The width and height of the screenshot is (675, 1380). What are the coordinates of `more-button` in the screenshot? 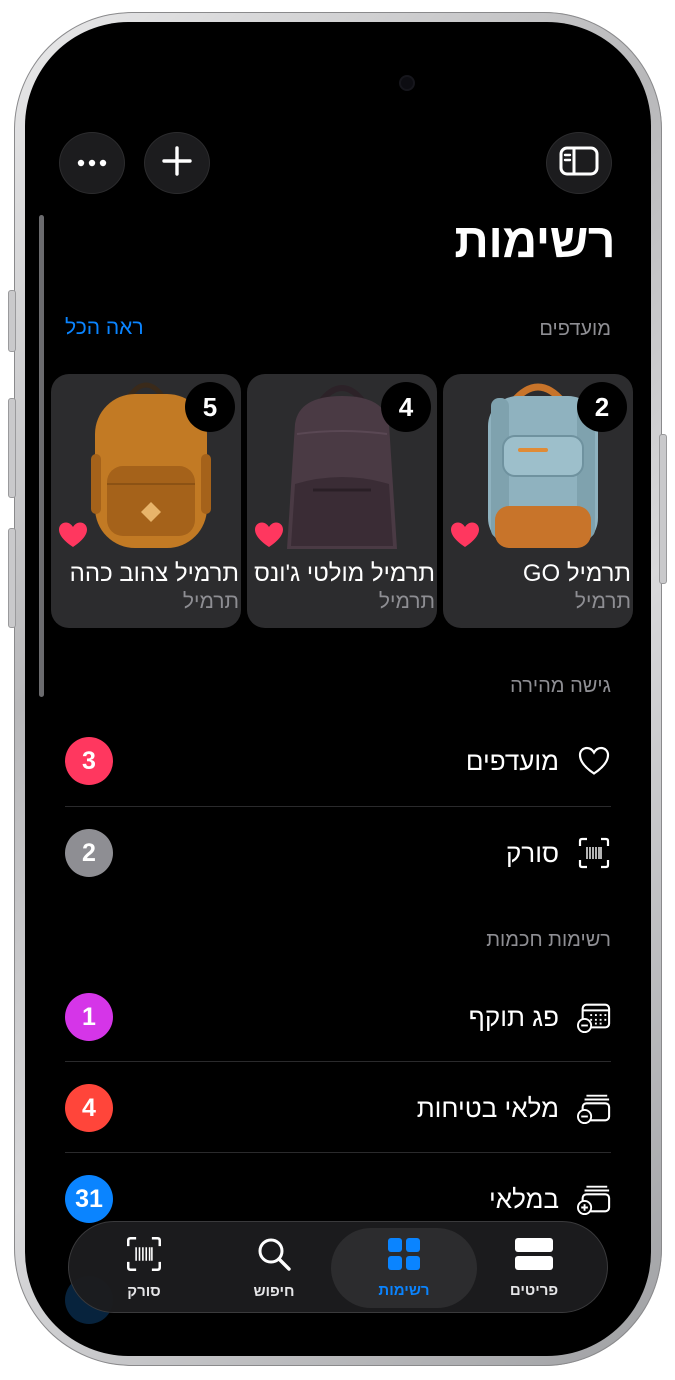 It's located at (92, 163).